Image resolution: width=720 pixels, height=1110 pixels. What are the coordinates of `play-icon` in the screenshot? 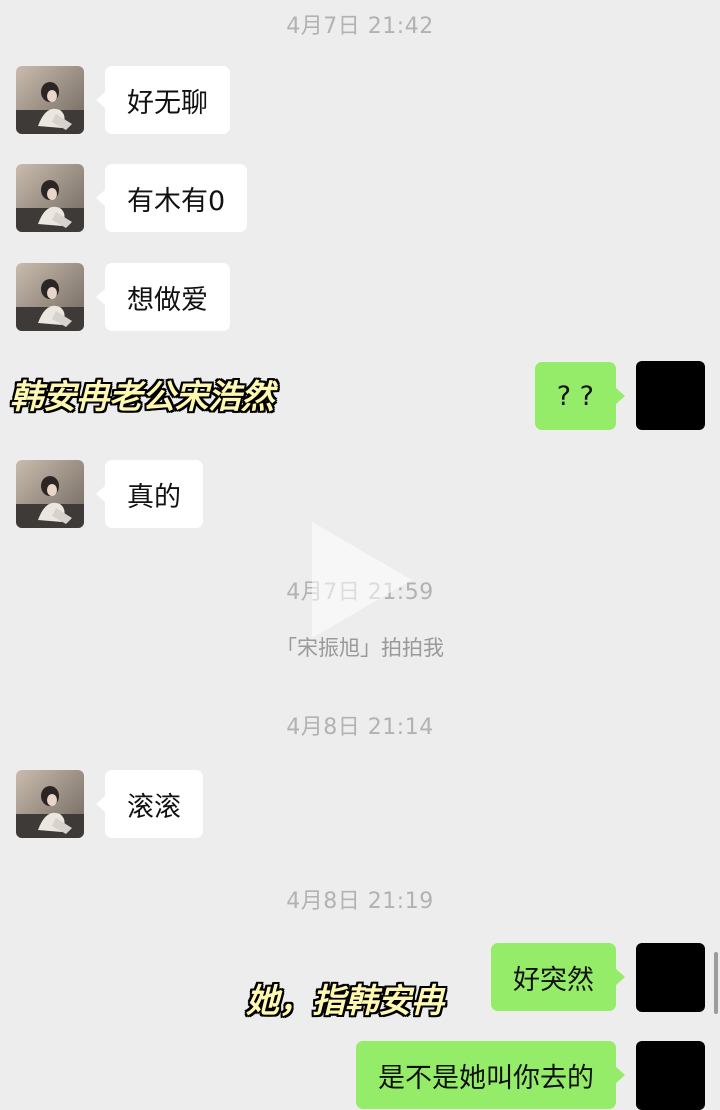 It's located at (362, 580).